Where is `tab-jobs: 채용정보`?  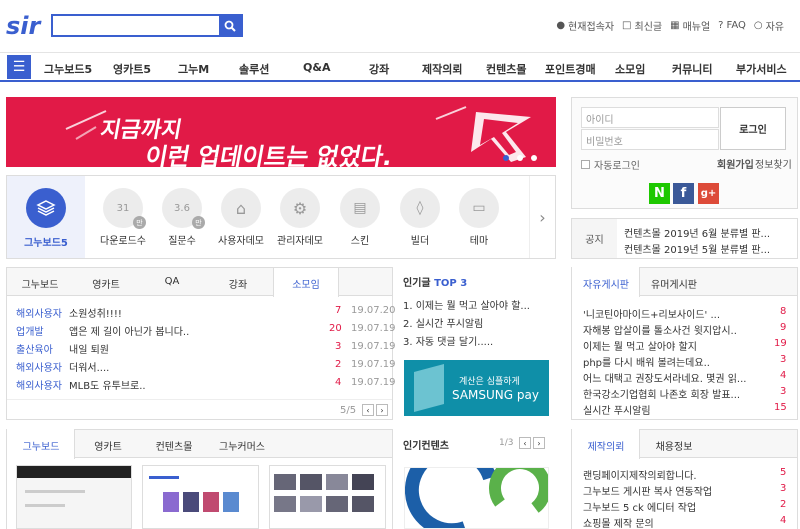
tab-jobs: 채용정보 is located at coordinates (674, 445).